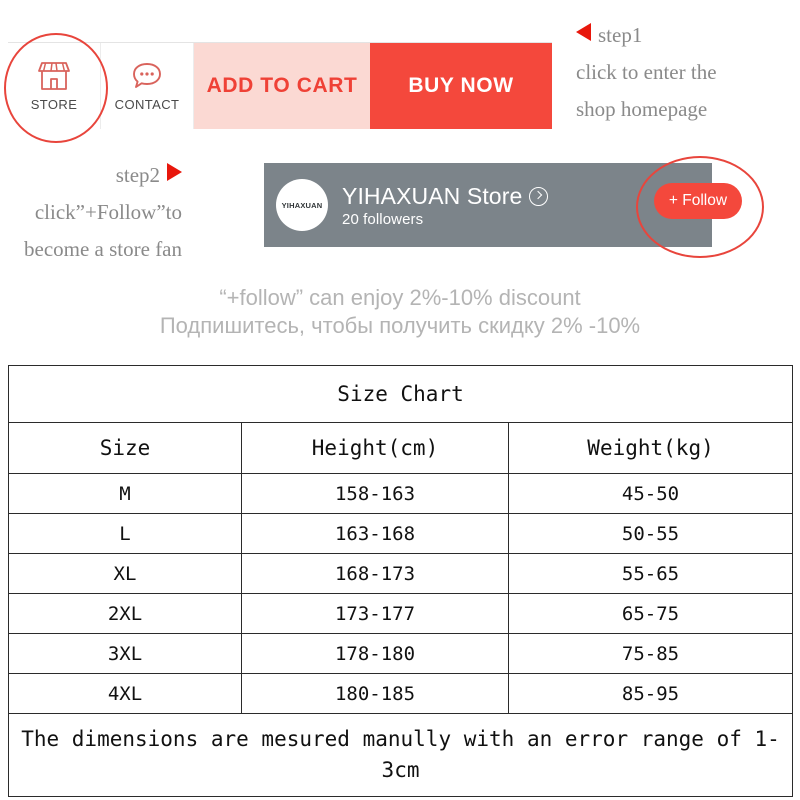  Describe the element at coordinates (375, 573) in the screenshot. I see `cell-height: 168-173` at that location.